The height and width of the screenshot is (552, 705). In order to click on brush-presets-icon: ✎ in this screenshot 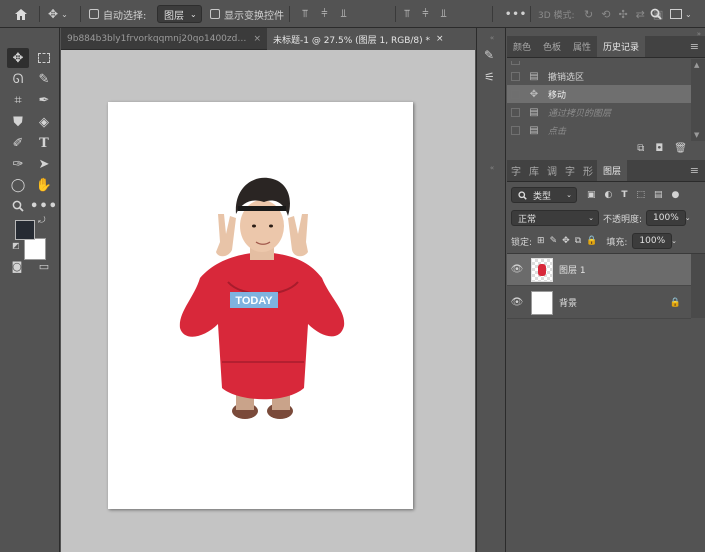, I will do `click(489, 55)`.